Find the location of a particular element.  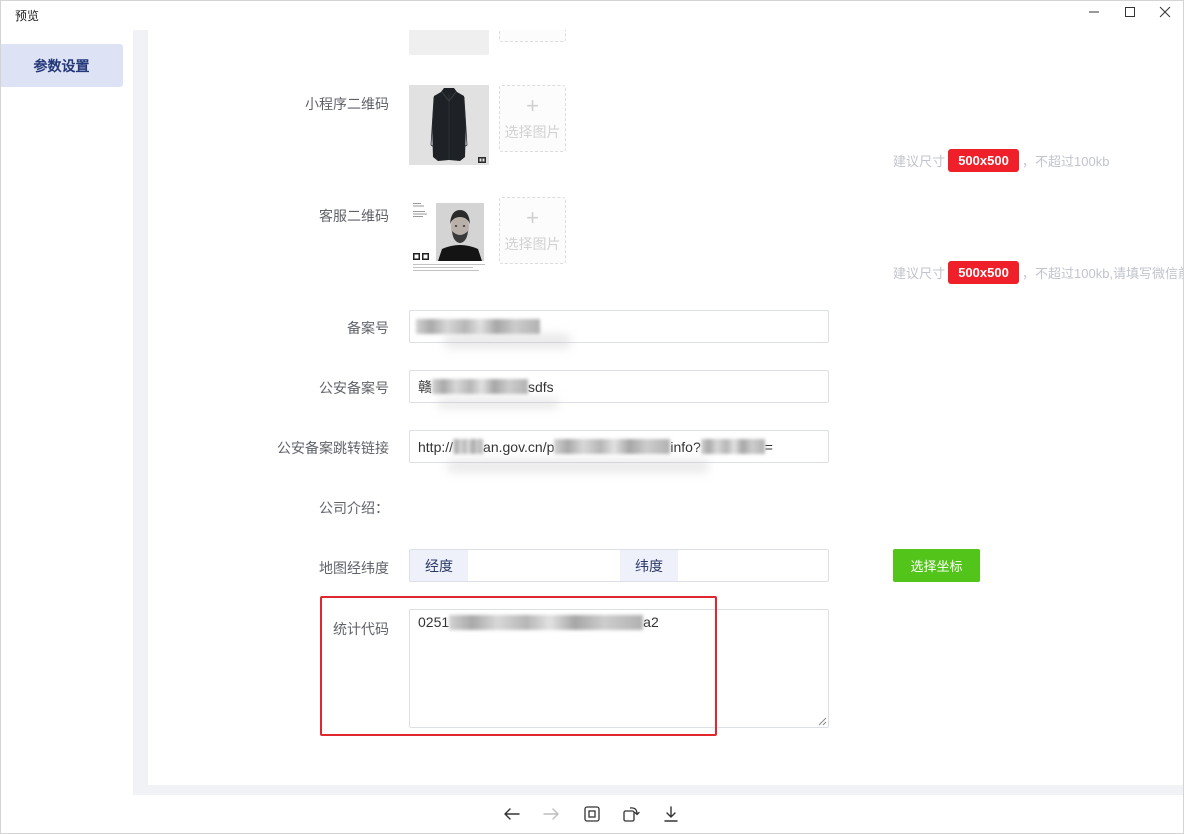

hint-suffix: ，不超过100kb is located at coordinates (1066, 161).